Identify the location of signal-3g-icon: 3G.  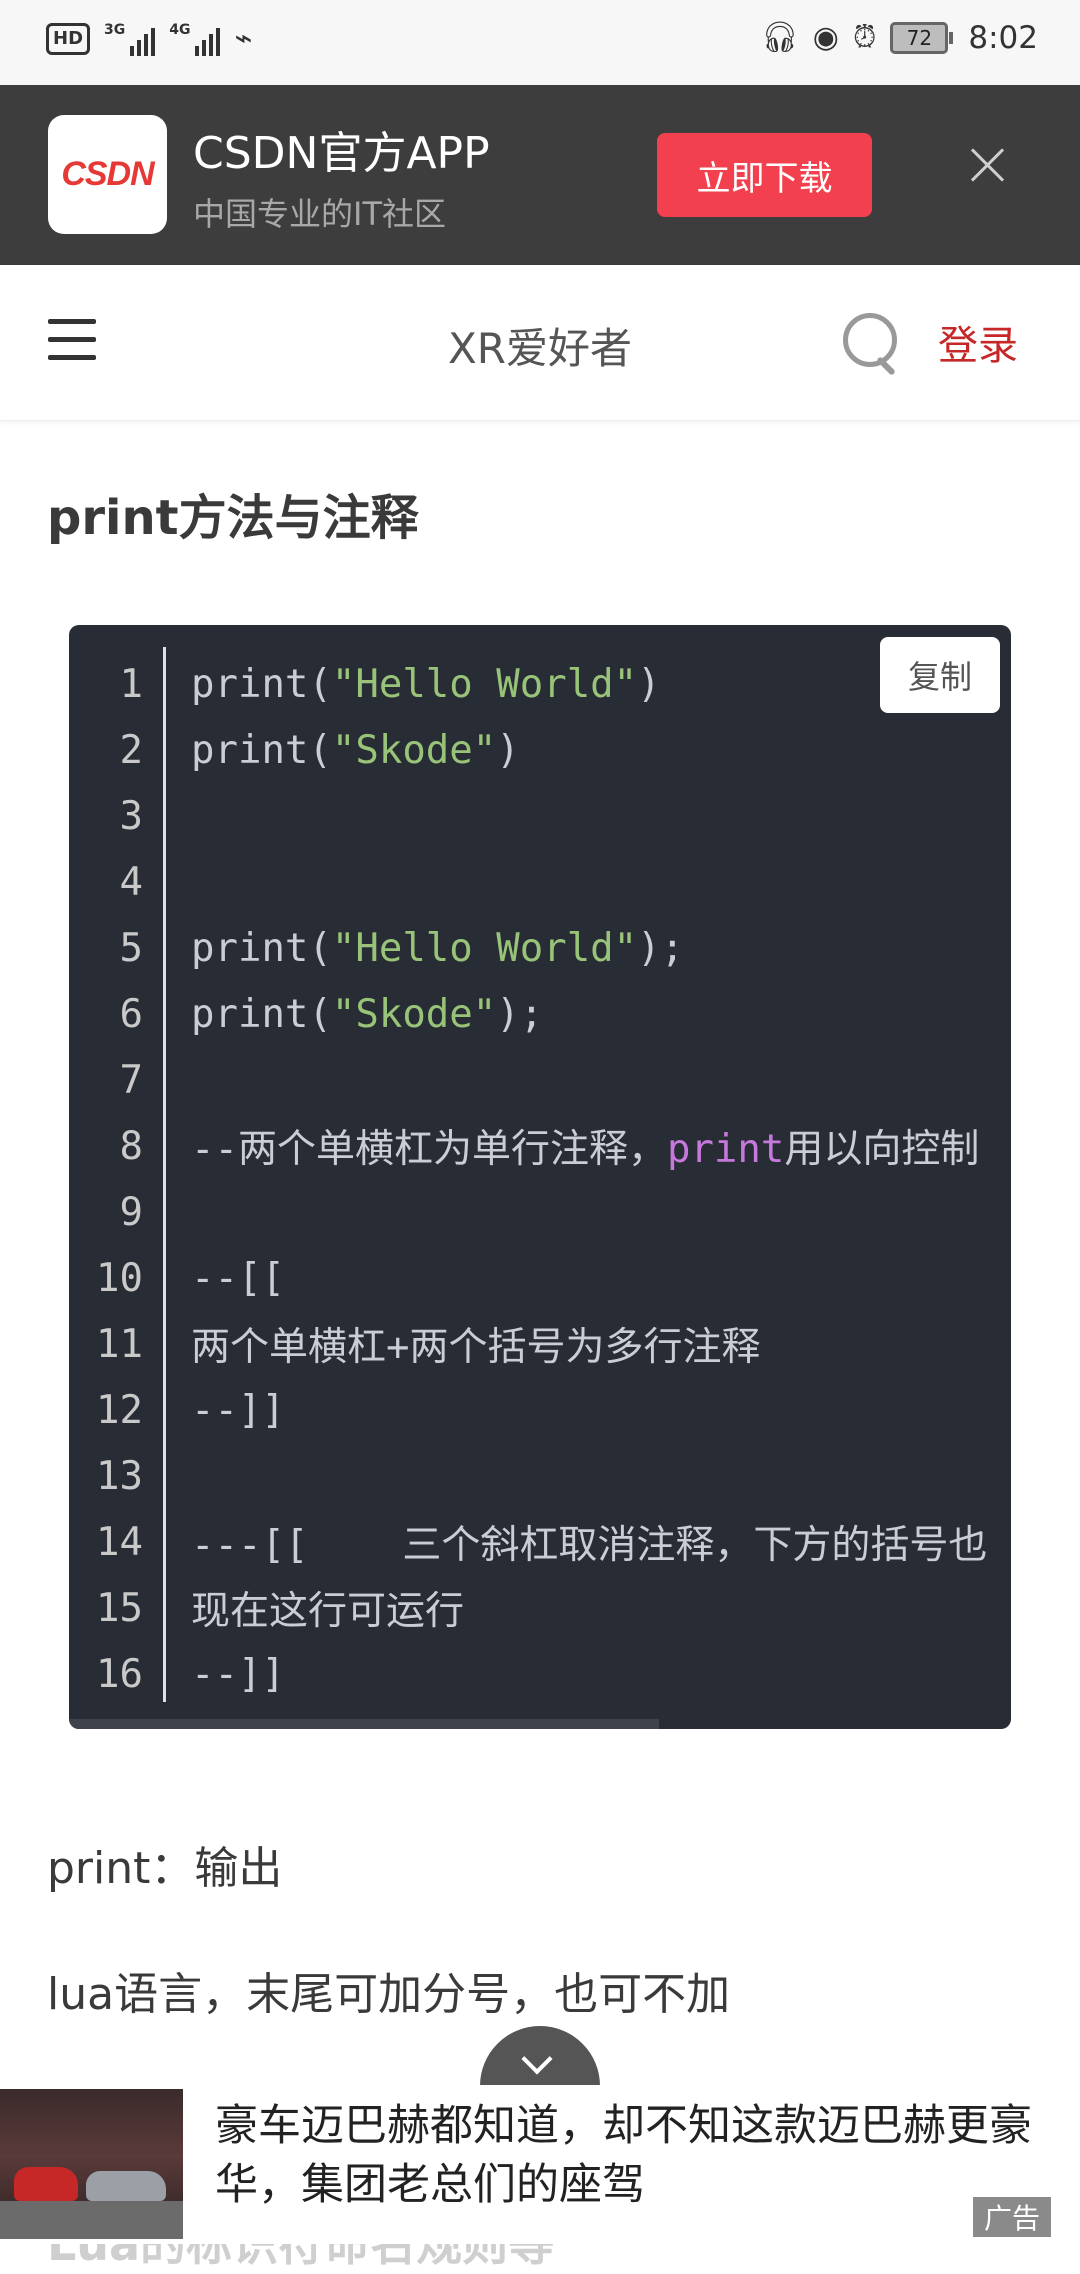
(130, 39).